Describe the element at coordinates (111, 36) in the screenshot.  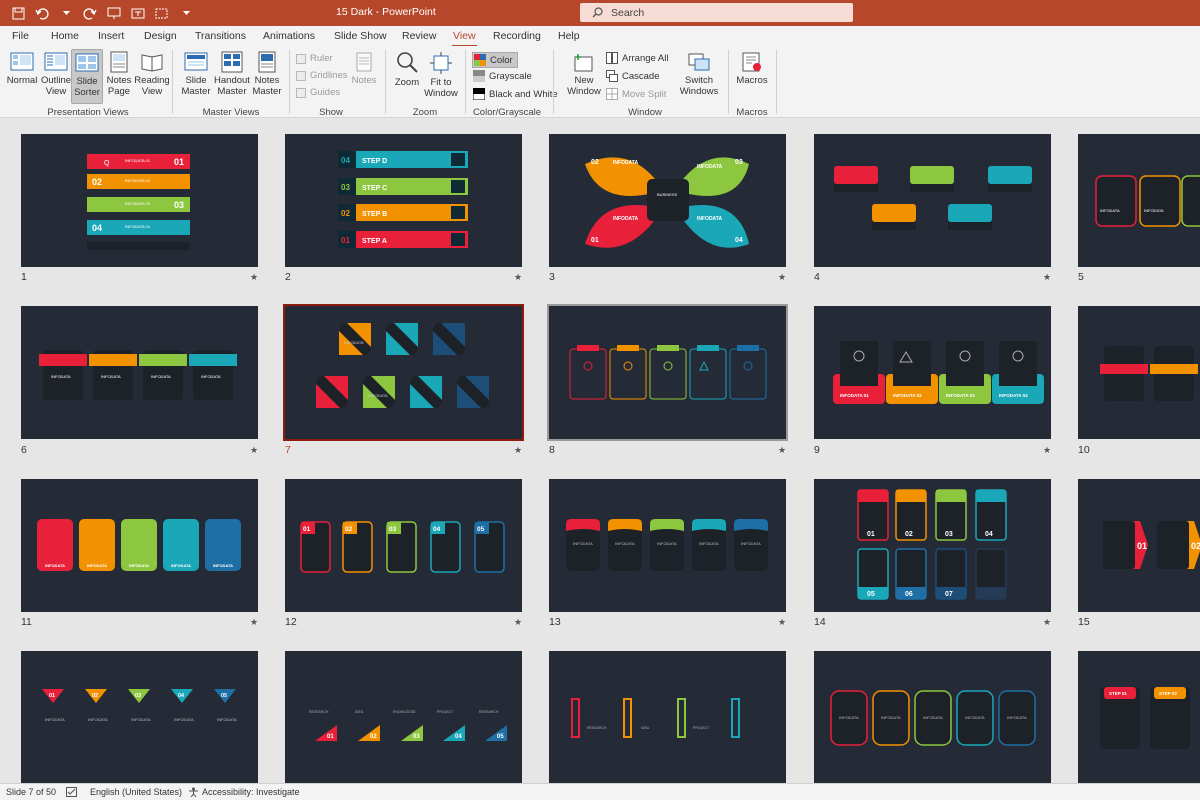
I see `tab-insert: Insert` at that location.